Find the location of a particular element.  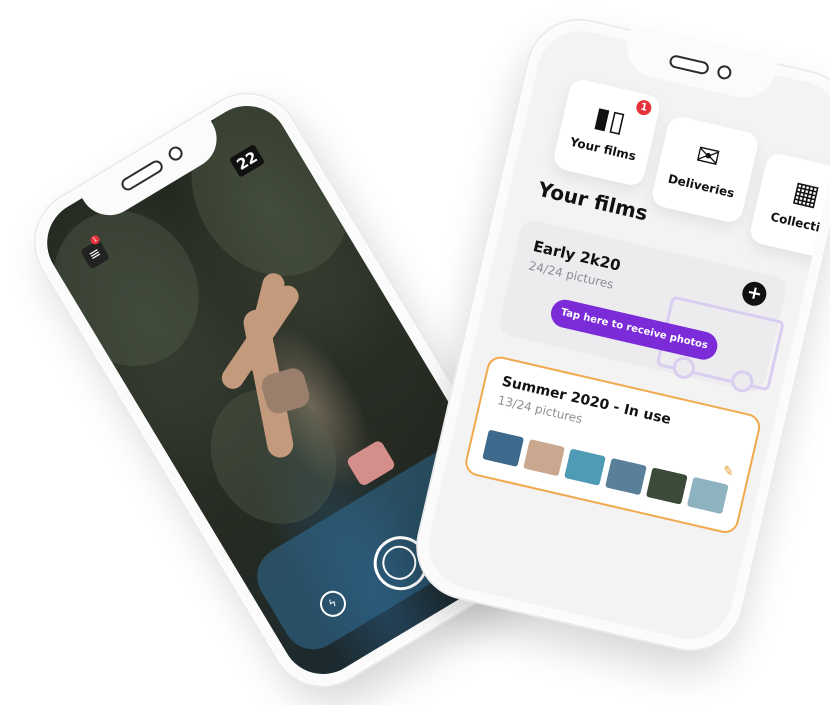

flash-icon: ϟ is located at coordinates (333, 603).